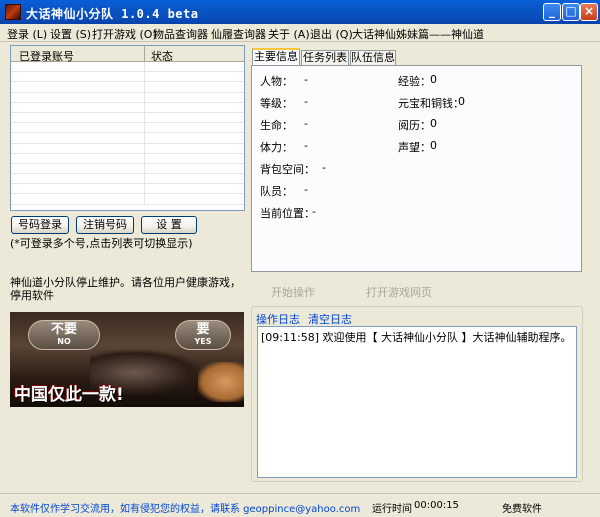 The height and width of the screenshot is (517, 600). Describe the element at coordinates (418, 34) in the screenshot. I see `menu-sister-game: 大话神仙姊妹篇——神仙道` at that location.